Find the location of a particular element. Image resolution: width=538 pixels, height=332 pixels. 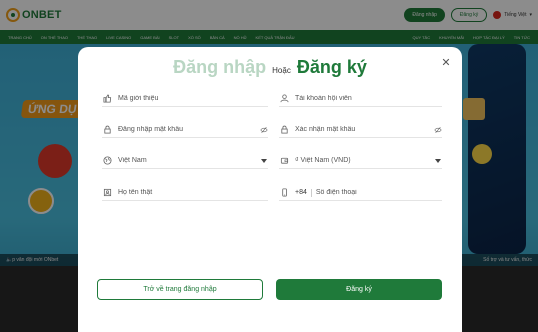

account-input: Tài khoản hội viên is located at coordinates (368, 98).